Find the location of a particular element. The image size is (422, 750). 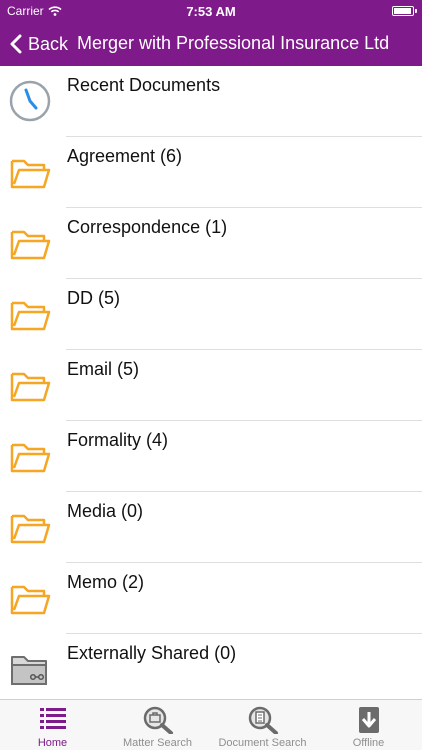

list-item-correspondence: Correspondence (1) is located at coordinates (211, 243).